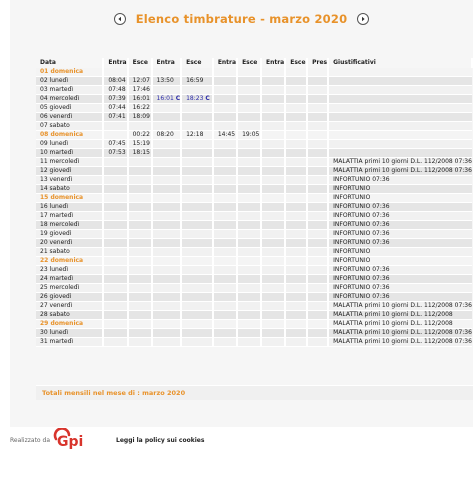 The image size is (473, 481). I want to click on totals-label: Totali mensili nel mese di : marzo 2020, so click(114, 393).